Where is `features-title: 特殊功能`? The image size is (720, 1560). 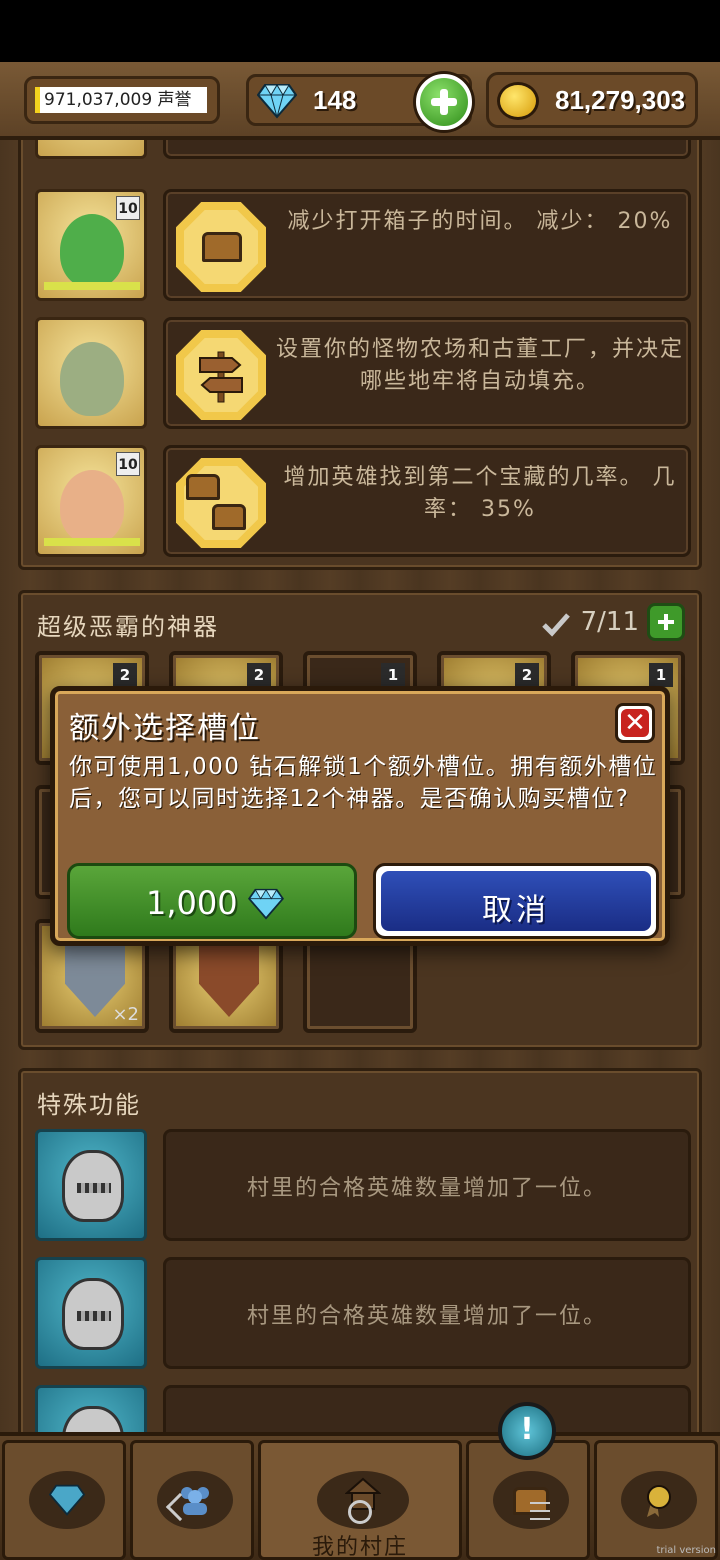 features-title: 特殊功能 is located at coordinates (89, 1105).